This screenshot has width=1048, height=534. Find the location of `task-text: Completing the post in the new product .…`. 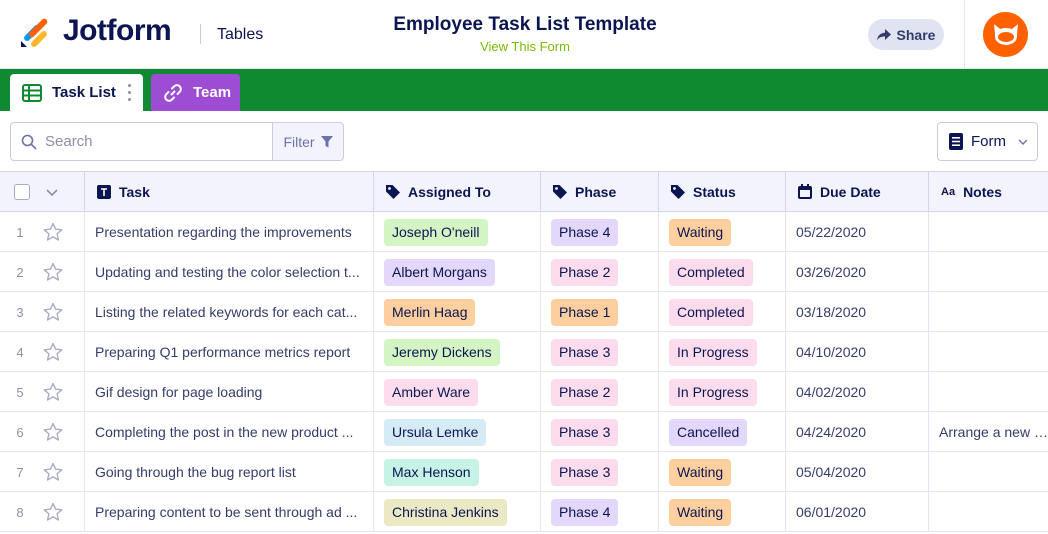

task-text: Completing the post in the new product .… is located at coordinates (224, 432).